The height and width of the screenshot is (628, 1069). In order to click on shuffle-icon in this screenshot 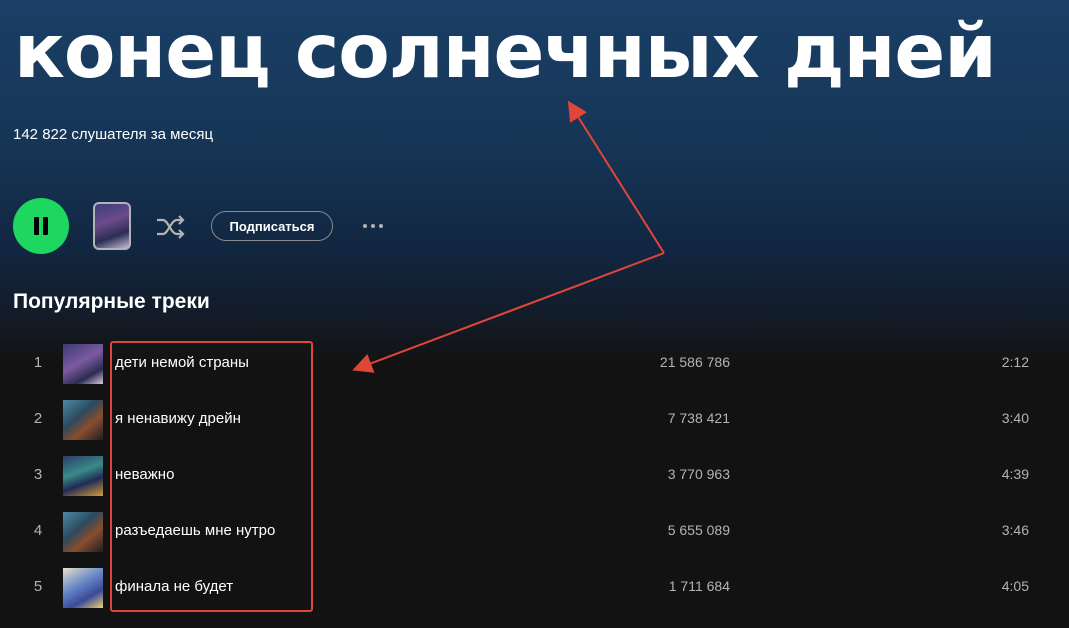, I will do `click(170, 227)`.